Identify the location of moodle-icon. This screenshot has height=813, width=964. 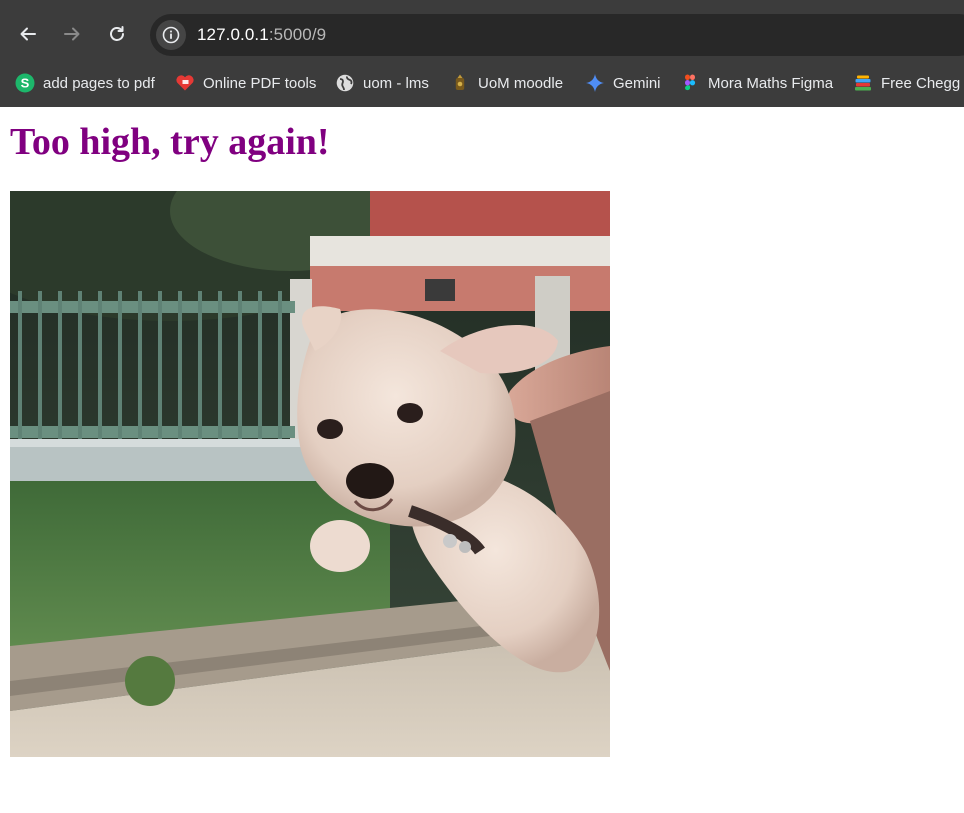
(460, 83).